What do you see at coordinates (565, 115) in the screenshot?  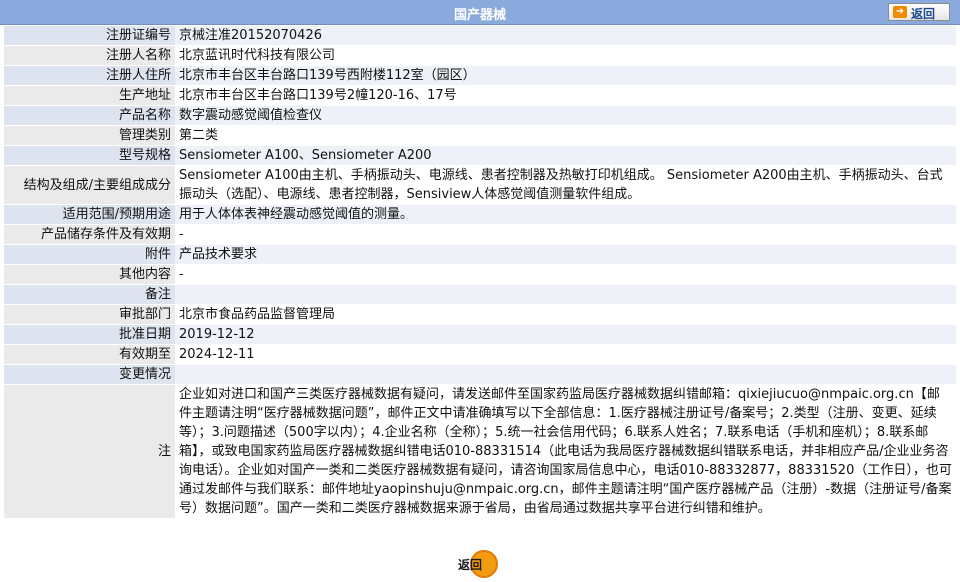 I see `row-value: 数字震动感觉阈值检查仪` at bounding box center [565, 115].